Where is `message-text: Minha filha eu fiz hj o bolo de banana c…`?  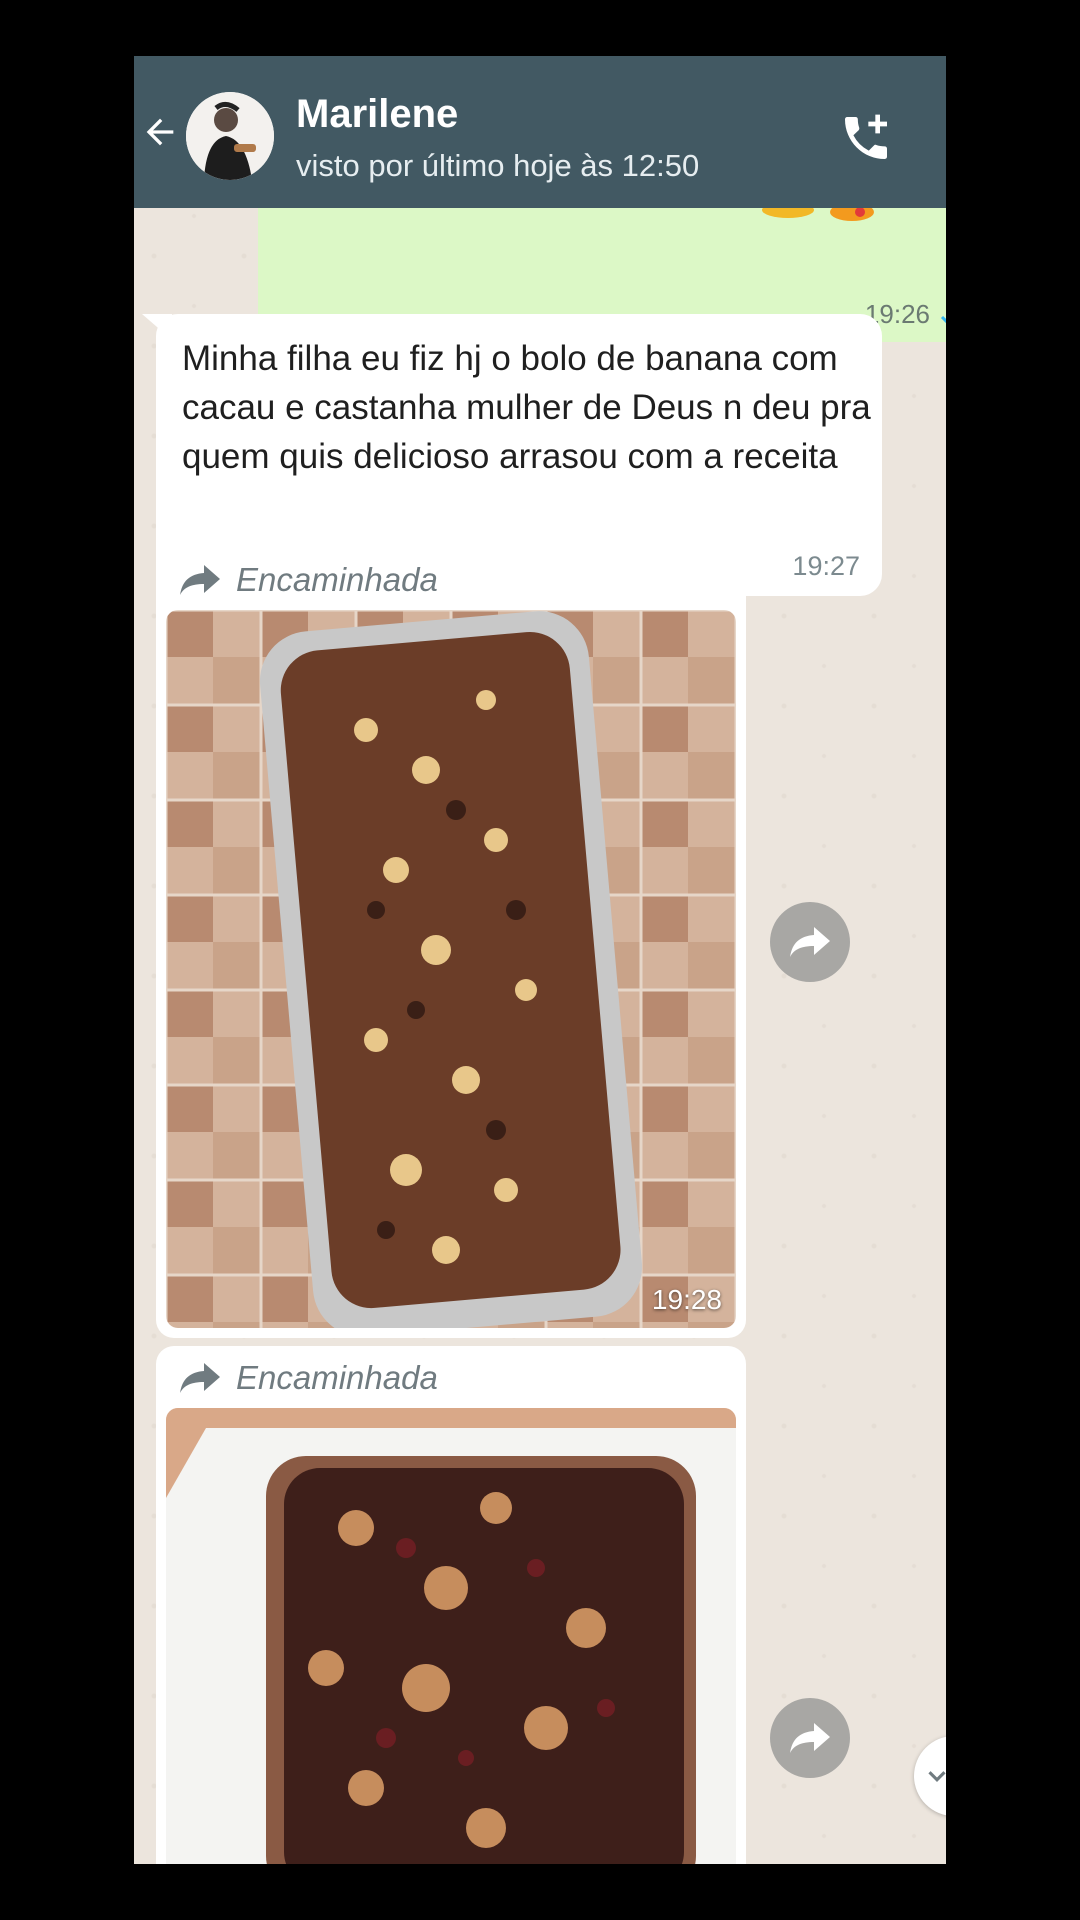
message-text: Minha filha eu fiz hj o bolo de banana c… is located at coordinates (526, 407).